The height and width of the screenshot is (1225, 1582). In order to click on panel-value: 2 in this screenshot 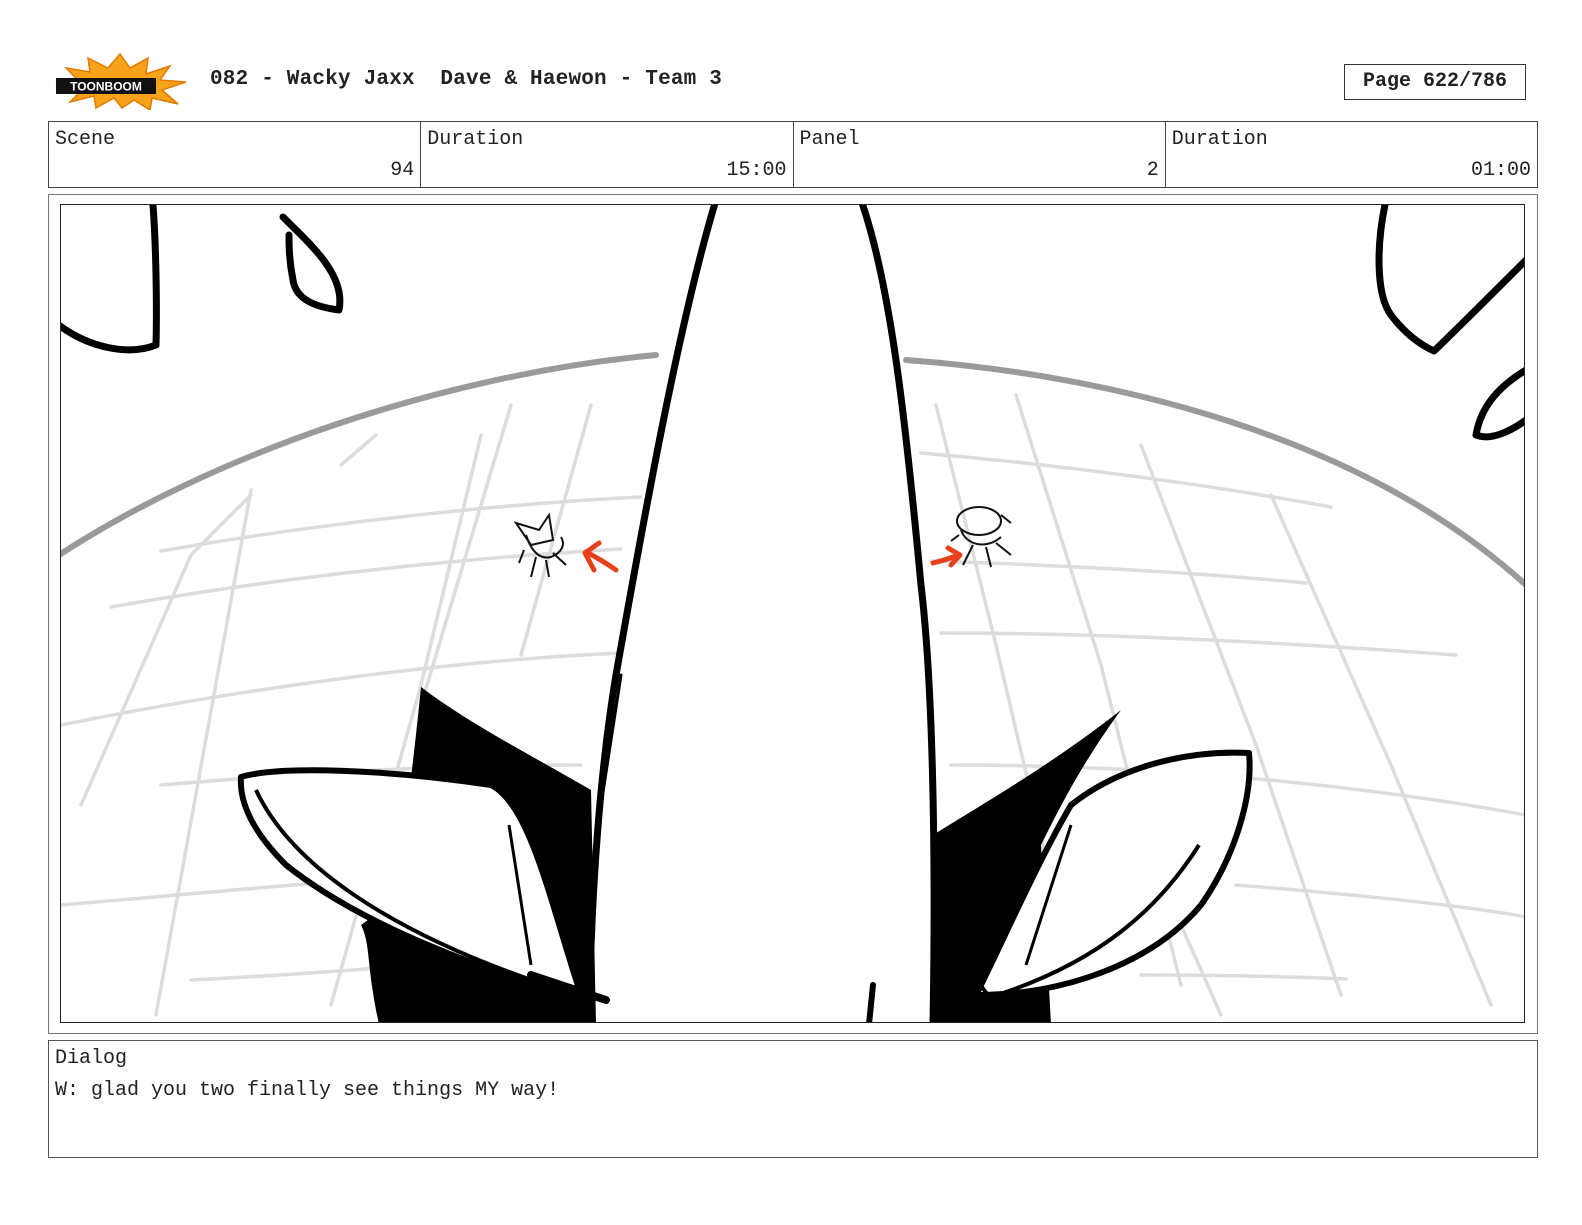, I will do `click(1152, 170)`.